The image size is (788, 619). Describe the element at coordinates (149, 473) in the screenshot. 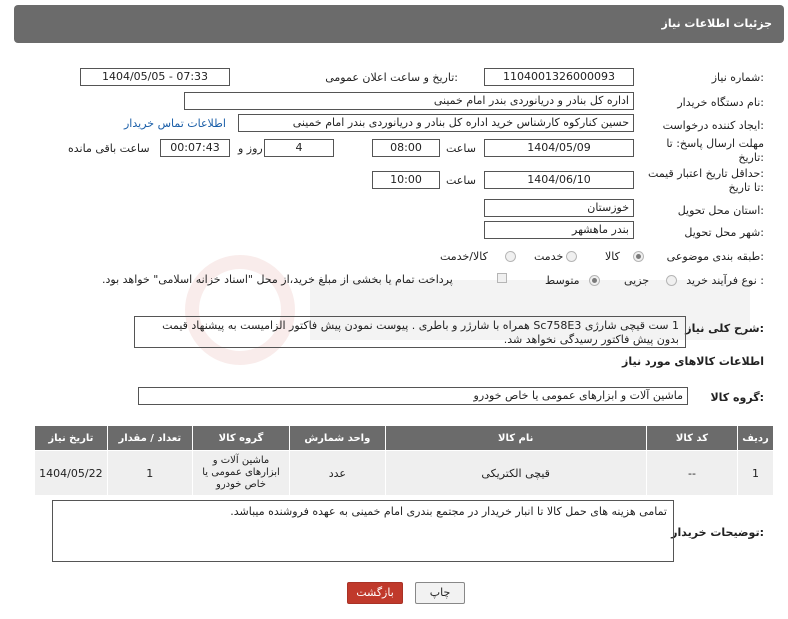

I see `cell-quantity: 1` at that location.